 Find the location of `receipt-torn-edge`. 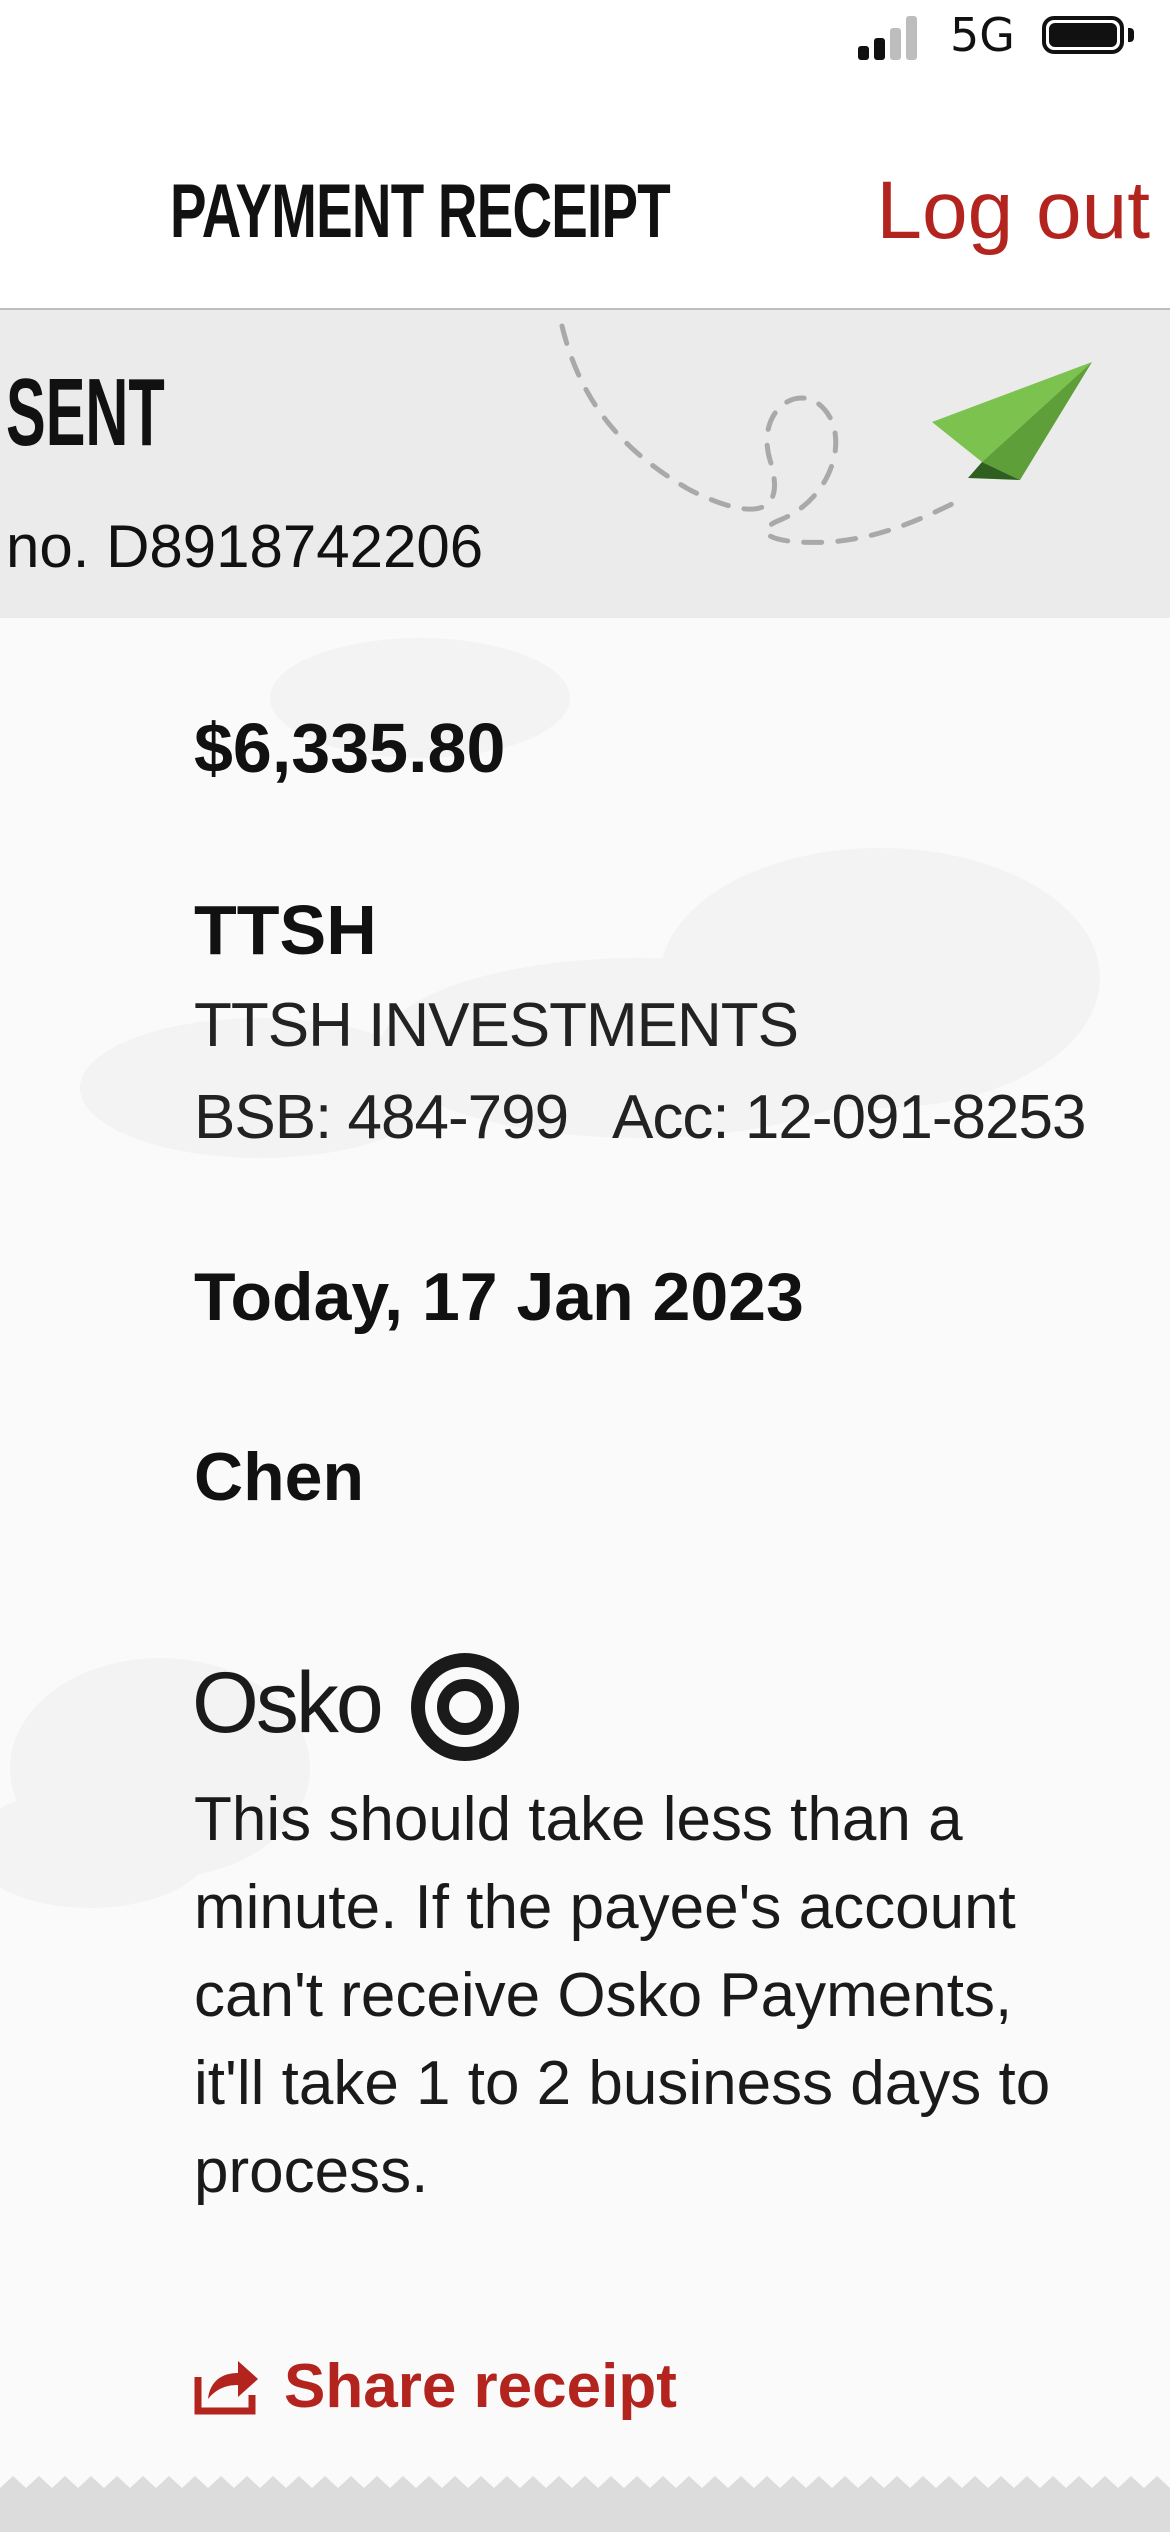

receipt-torn-edge is located at coordinates (585, 2504).